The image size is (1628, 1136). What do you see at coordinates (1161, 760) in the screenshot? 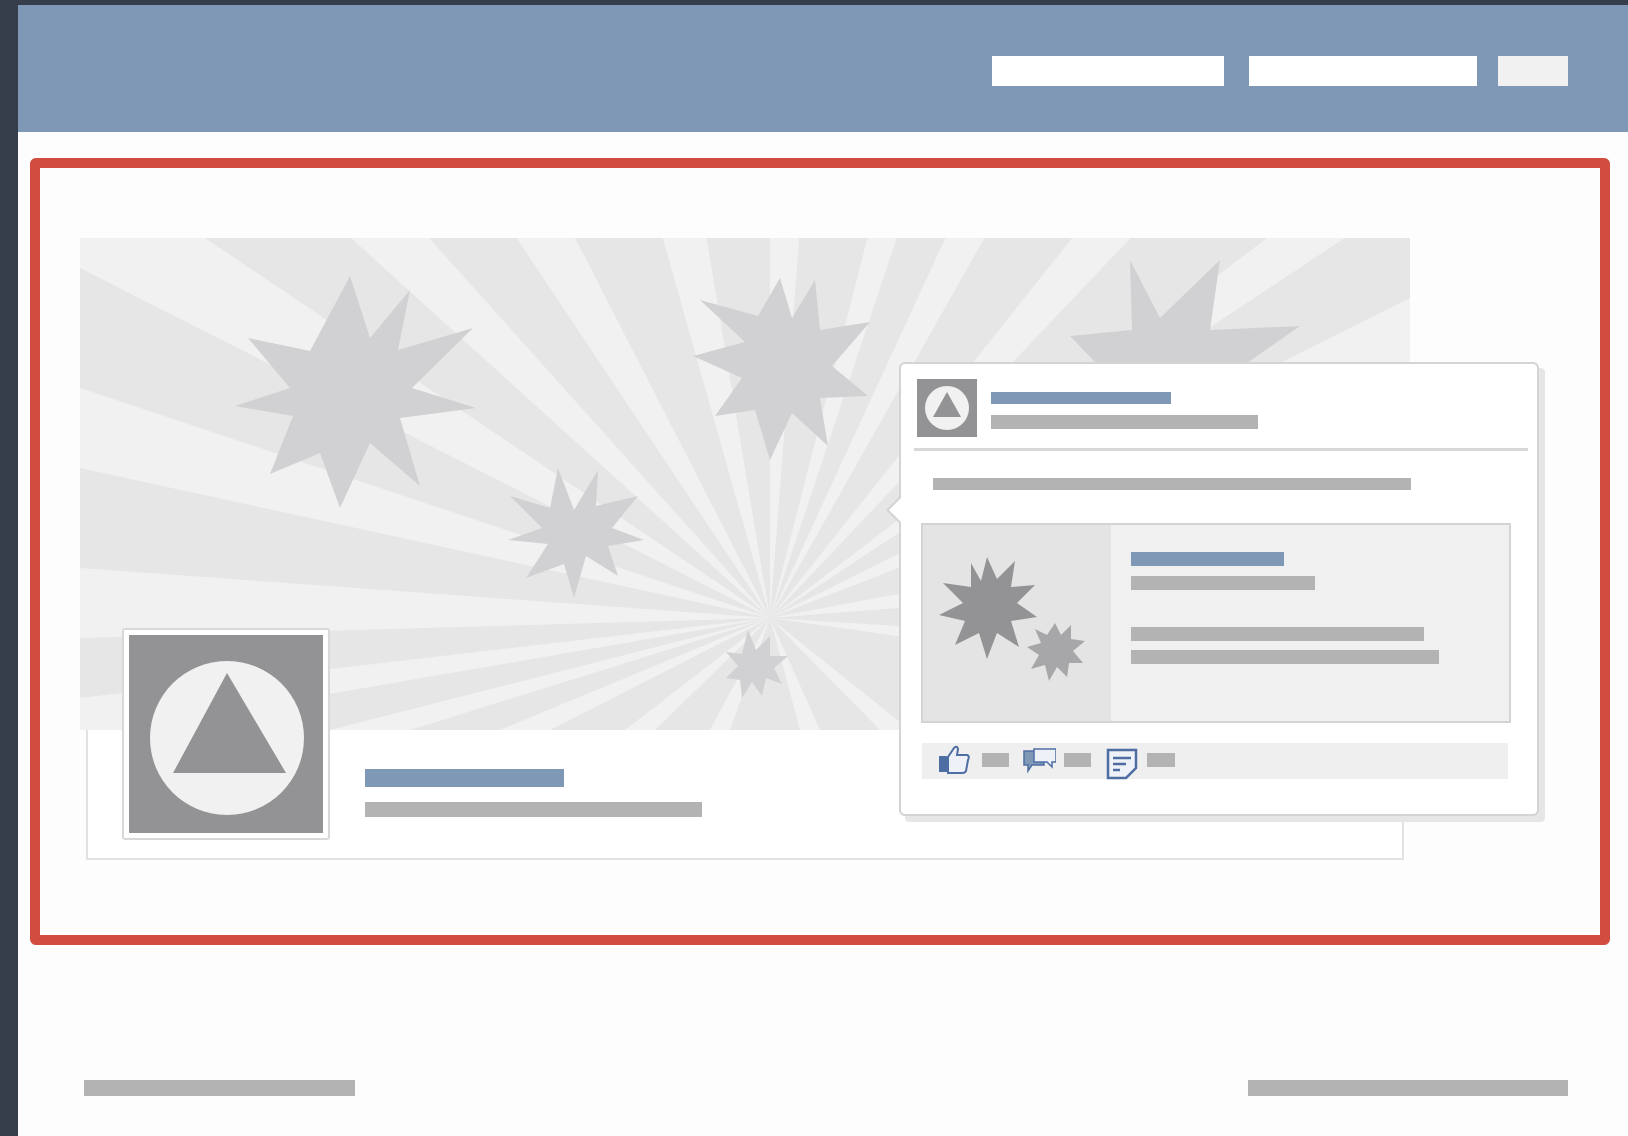
I see `share-count-placeholder` at bounding box center [1161, 760].